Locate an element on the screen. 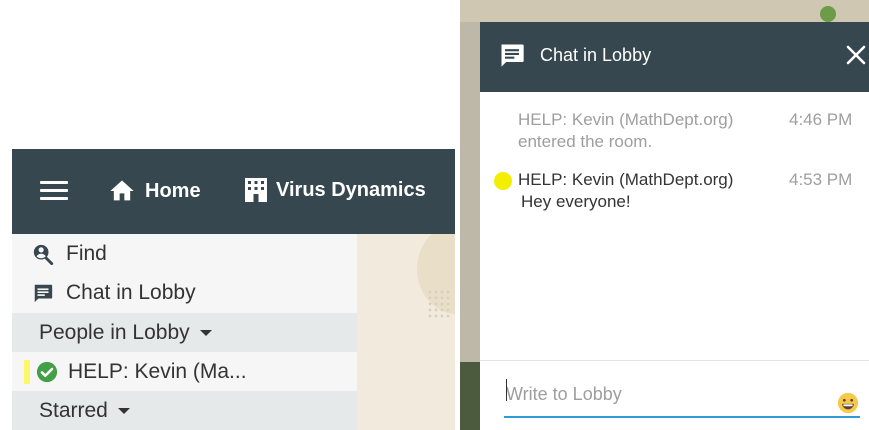  chat-input-area is located at coordinates (682, 395).